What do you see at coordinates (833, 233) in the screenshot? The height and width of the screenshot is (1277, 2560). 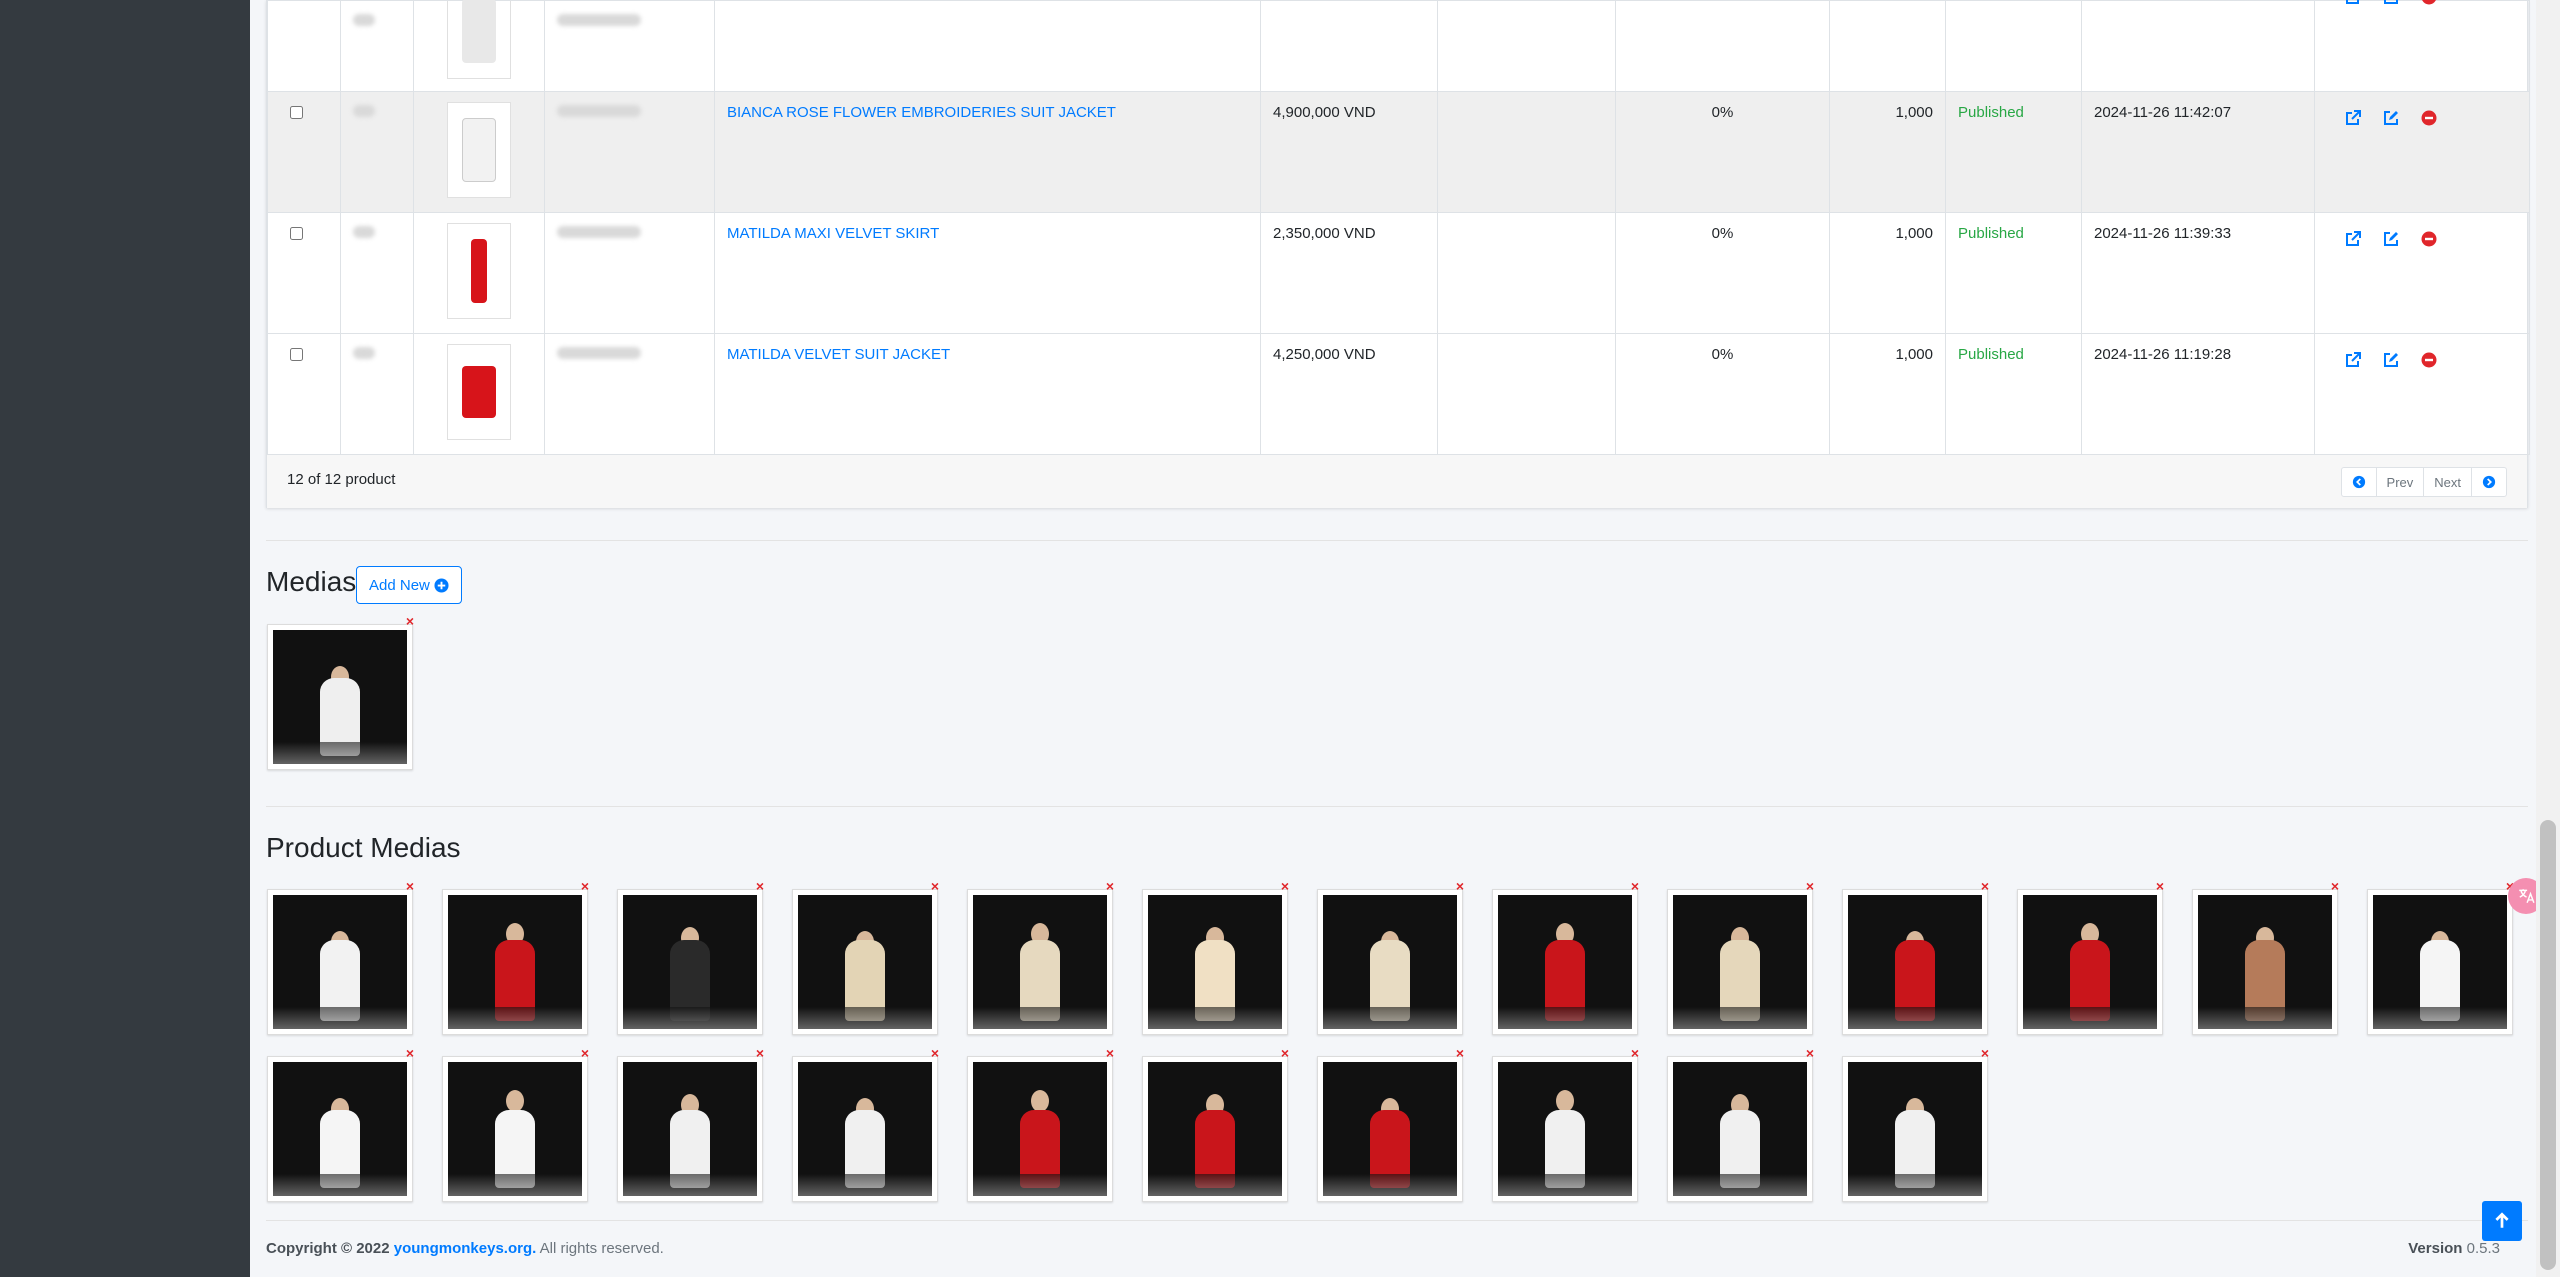 I see `product-name-link: MATILDA MAXI VELVET SKIRT` at bounding box center [833, 233].